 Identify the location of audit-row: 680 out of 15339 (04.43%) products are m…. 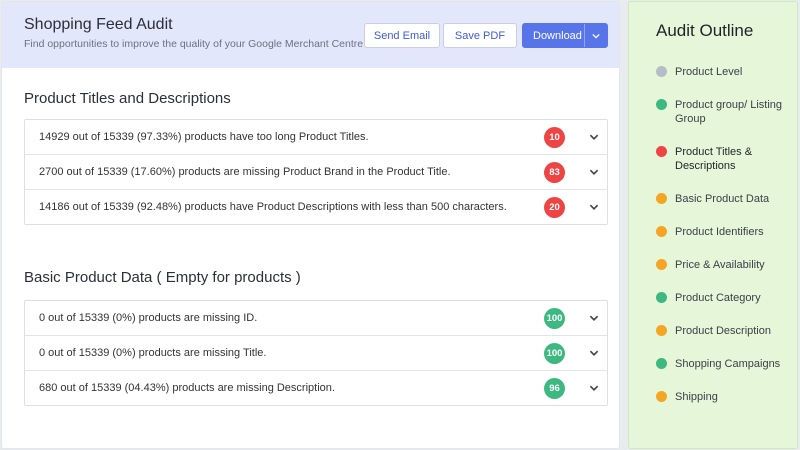
(316, 388).